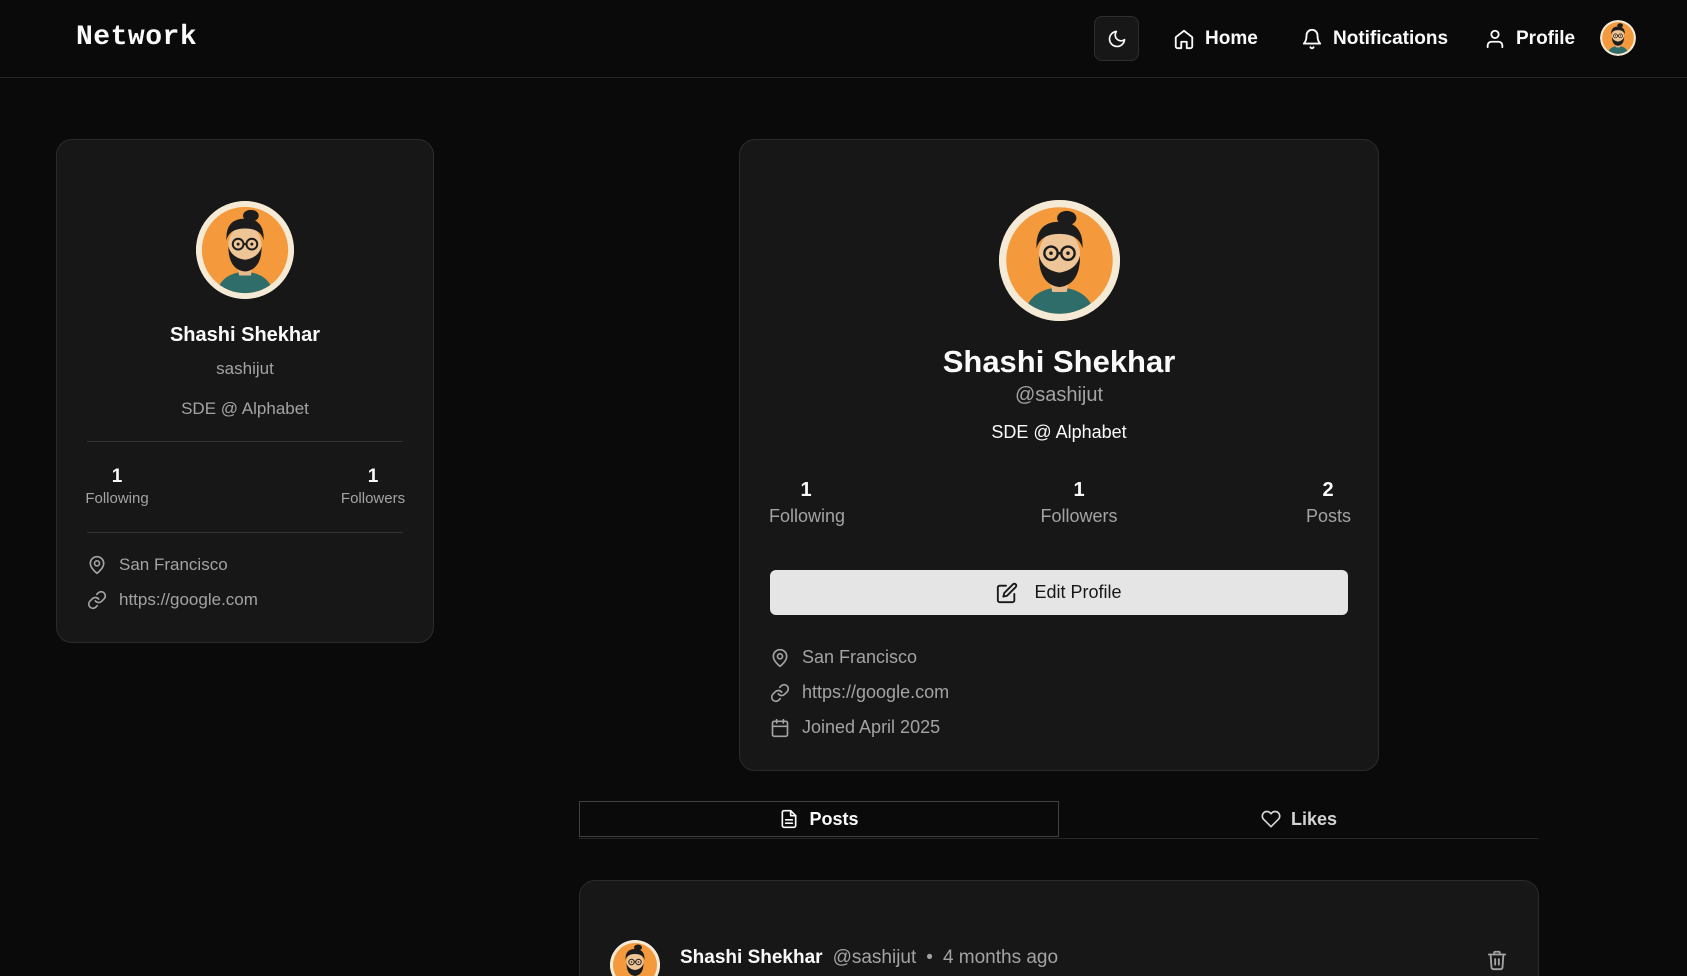 The width and height of the screenshot is (1687, 976). What do you see at coordinates (875, 692) in the screenshot?
I see `profile-website-link: https://google.com` at bounding box center [875, 692].